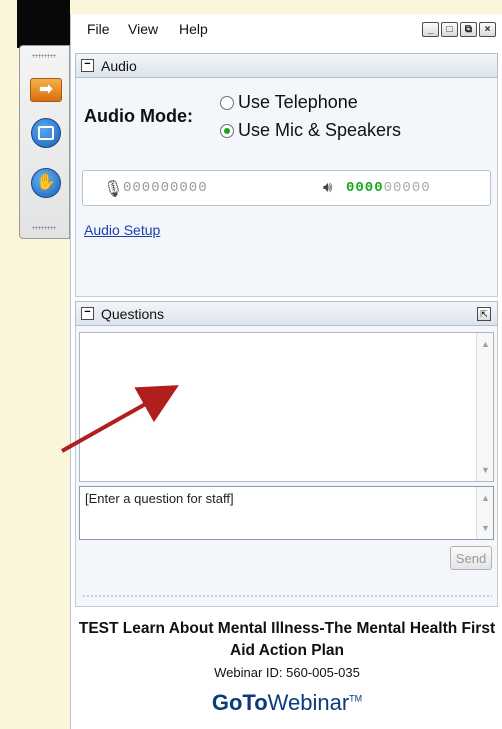  What do you see at coordinates (44, 228) in the screenshot?
I see `grip-bottom` at bounding box center [44, 228].